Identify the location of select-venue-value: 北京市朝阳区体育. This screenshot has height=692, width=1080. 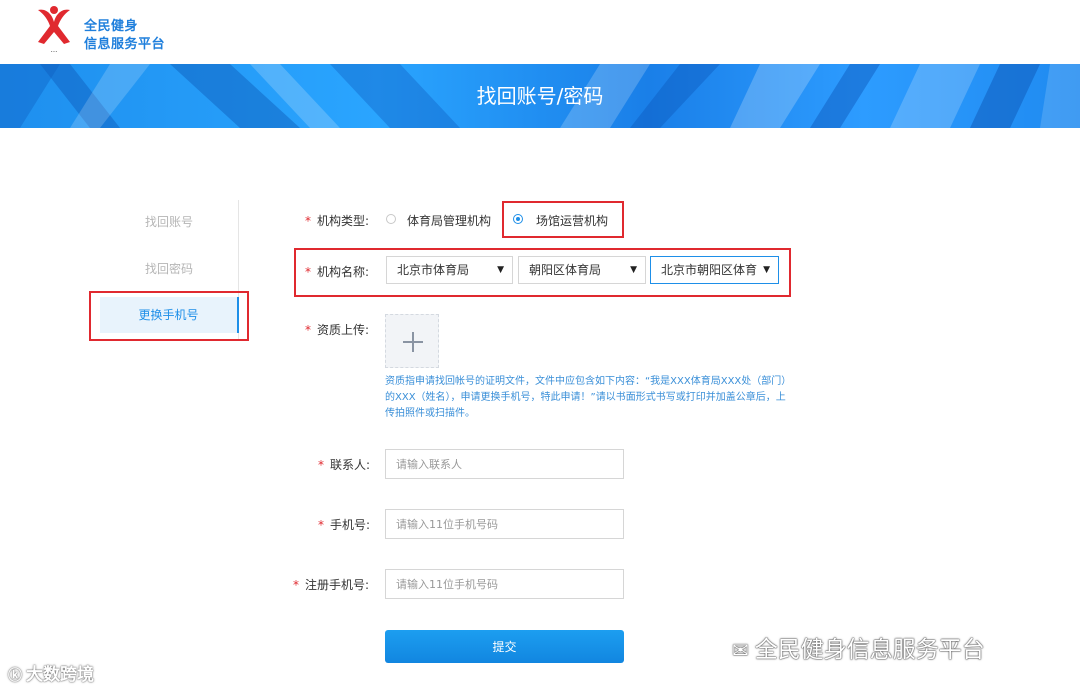
(709, 270).